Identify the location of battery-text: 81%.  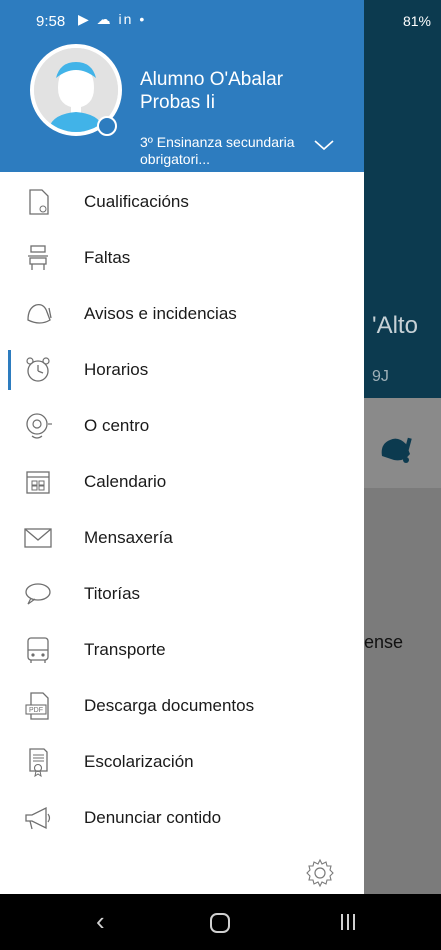
(416, 21).